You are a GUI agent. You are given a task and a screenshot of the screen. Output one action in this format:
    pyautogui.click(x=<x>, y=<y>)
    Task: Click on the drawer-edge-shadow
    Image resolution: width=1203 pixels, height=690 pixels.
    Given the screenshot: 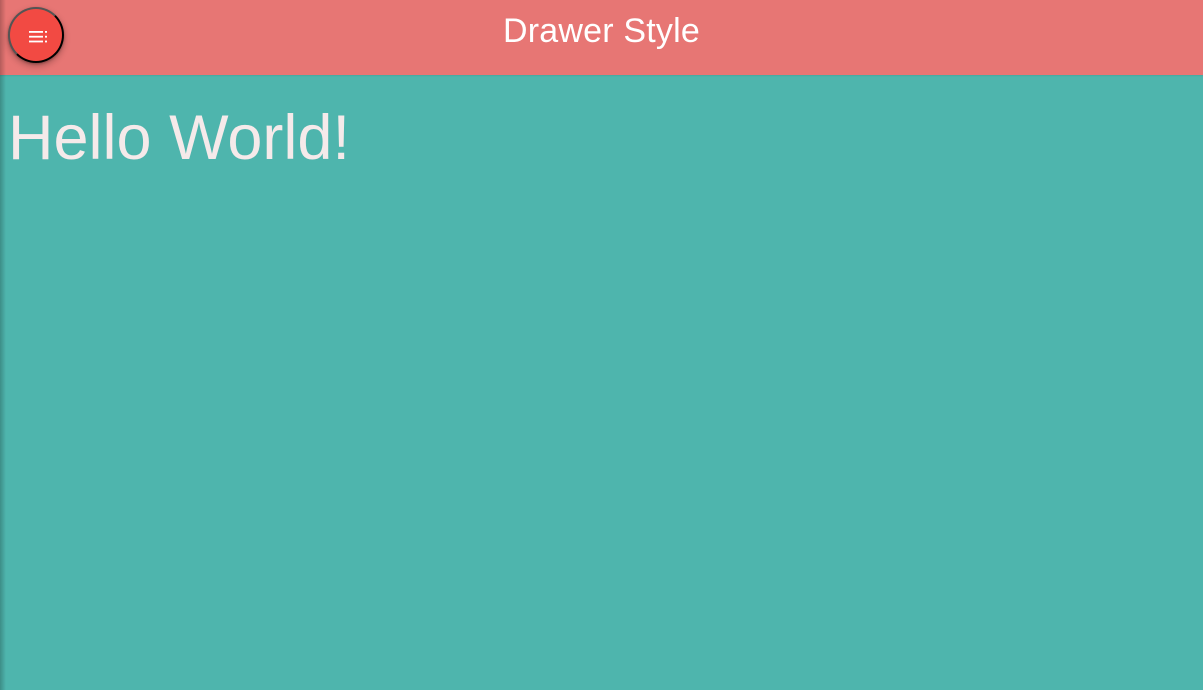 What is the action you would take?
    pyautogui.click(x=3, y=345)
    